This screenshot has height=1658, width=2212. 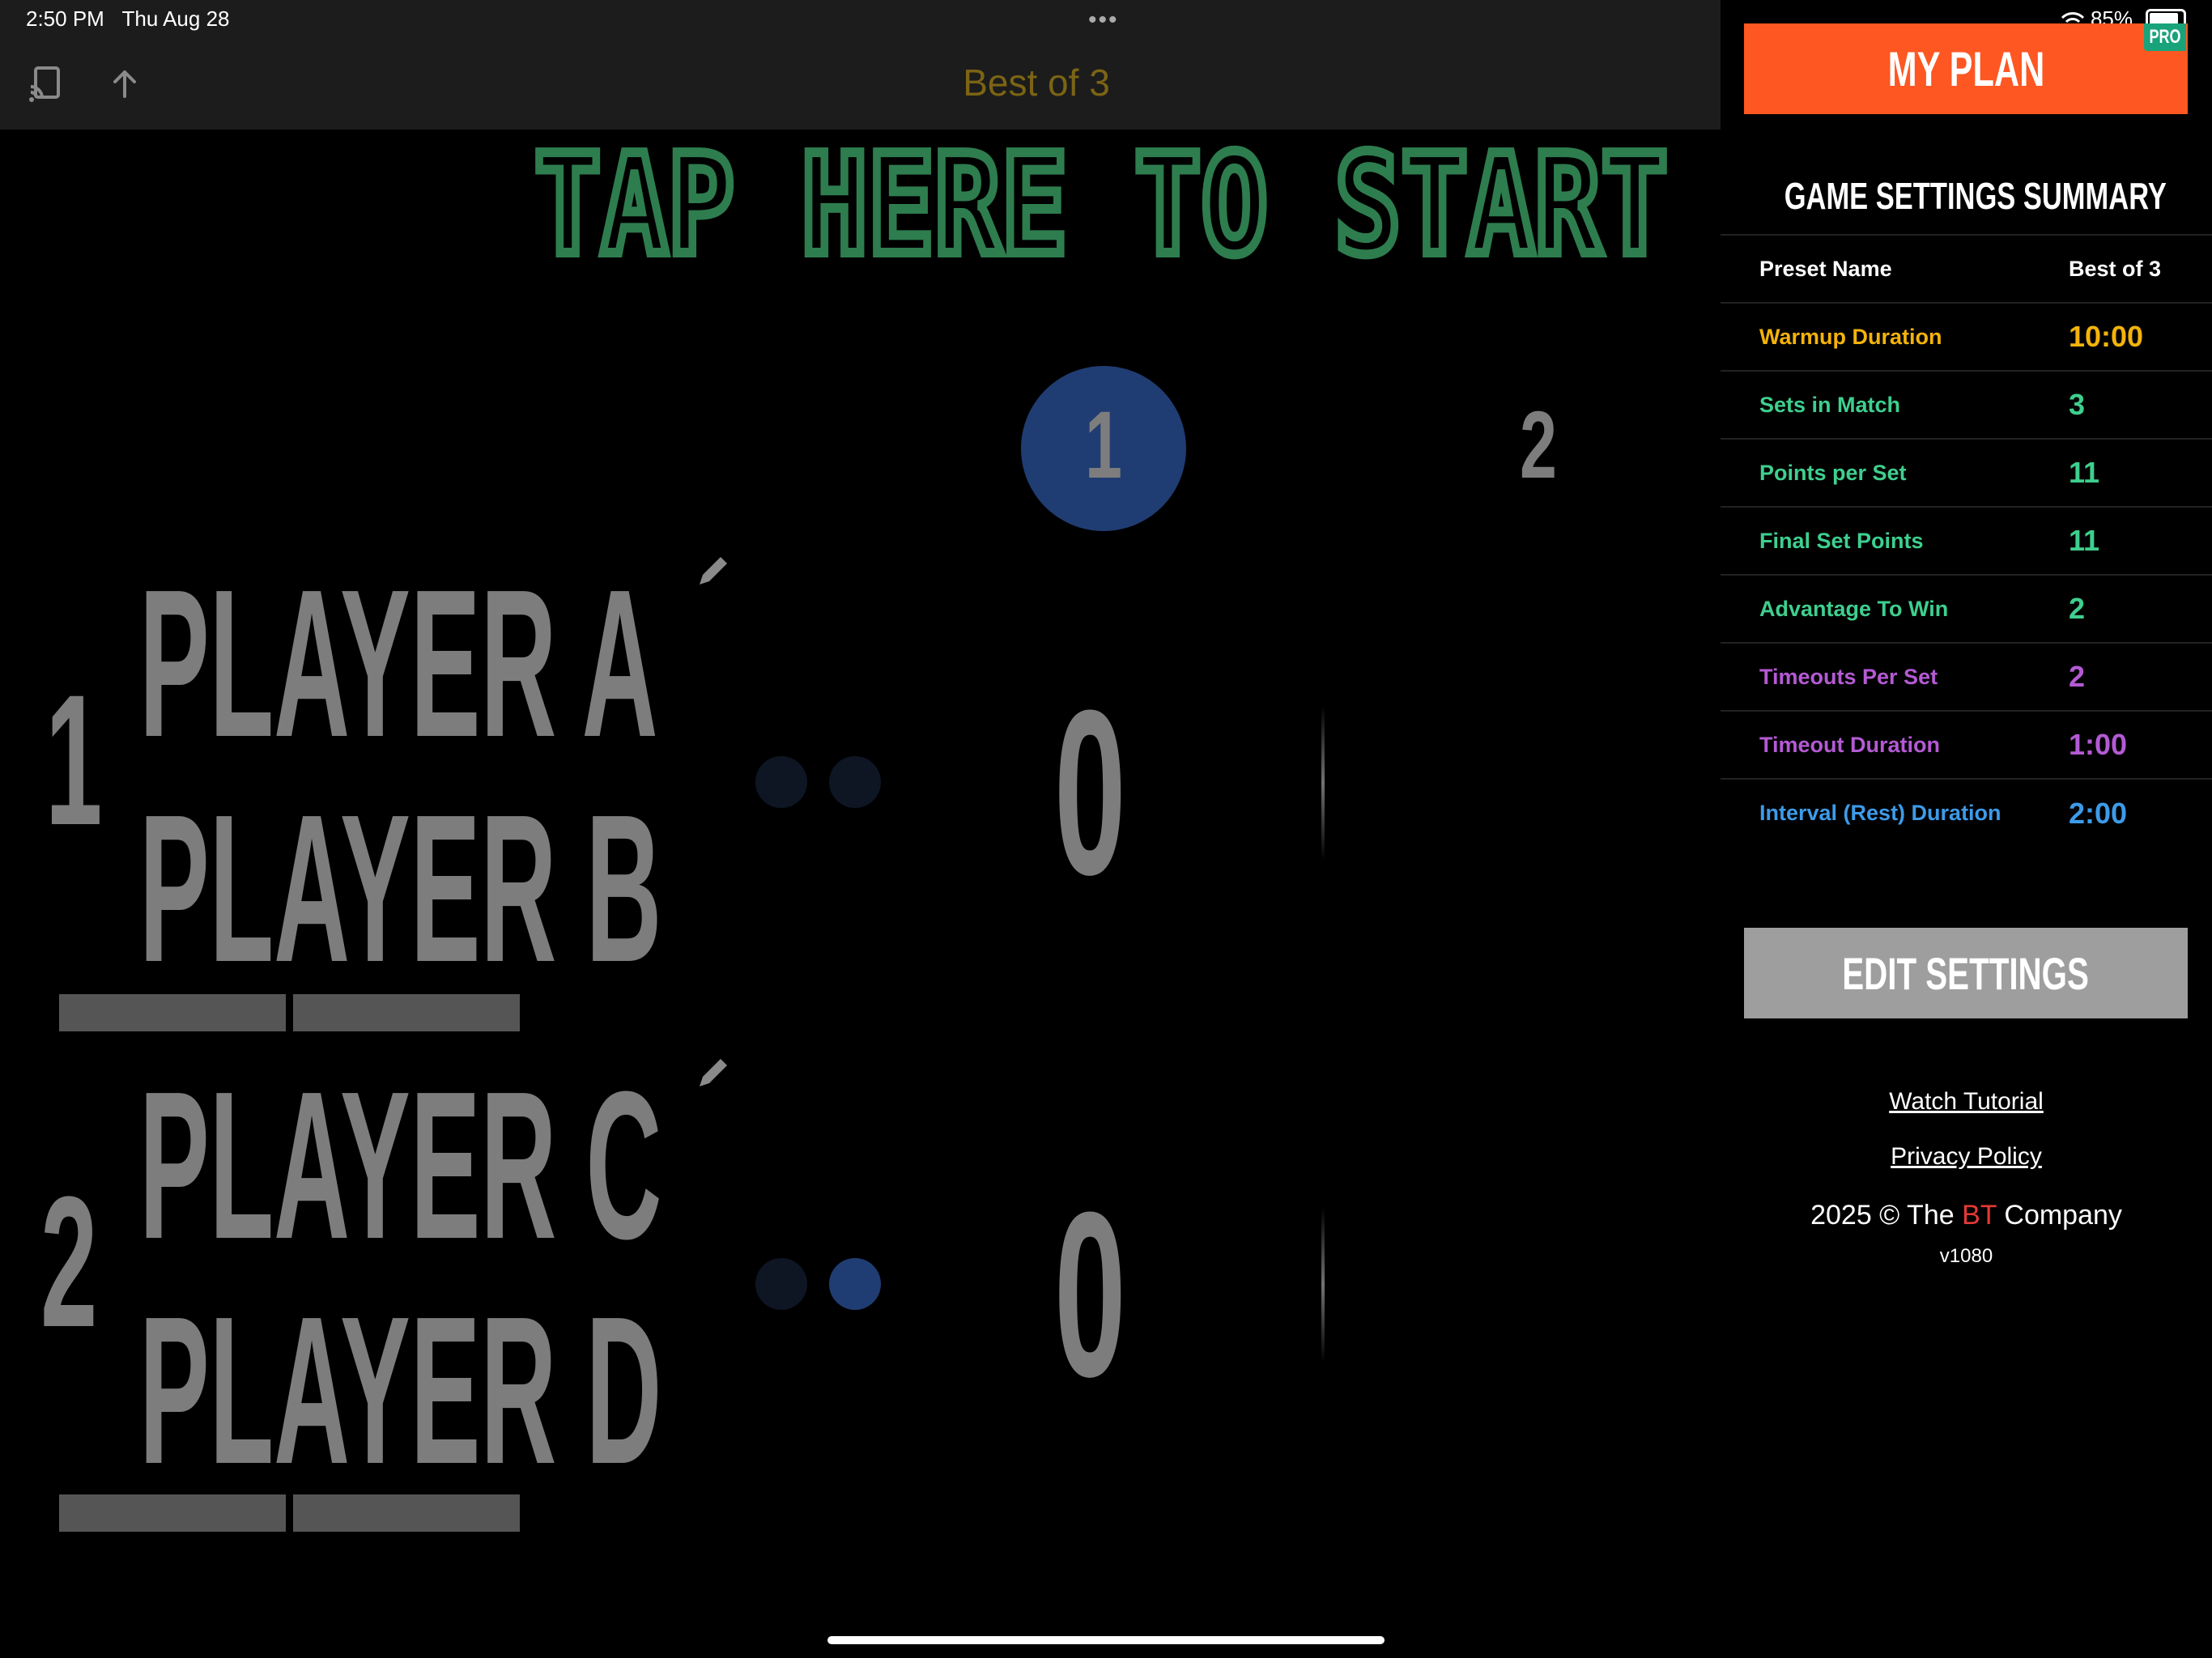 I want to click on settings-row: Timeout Duration 1:00, so click(x=1966, y=745).